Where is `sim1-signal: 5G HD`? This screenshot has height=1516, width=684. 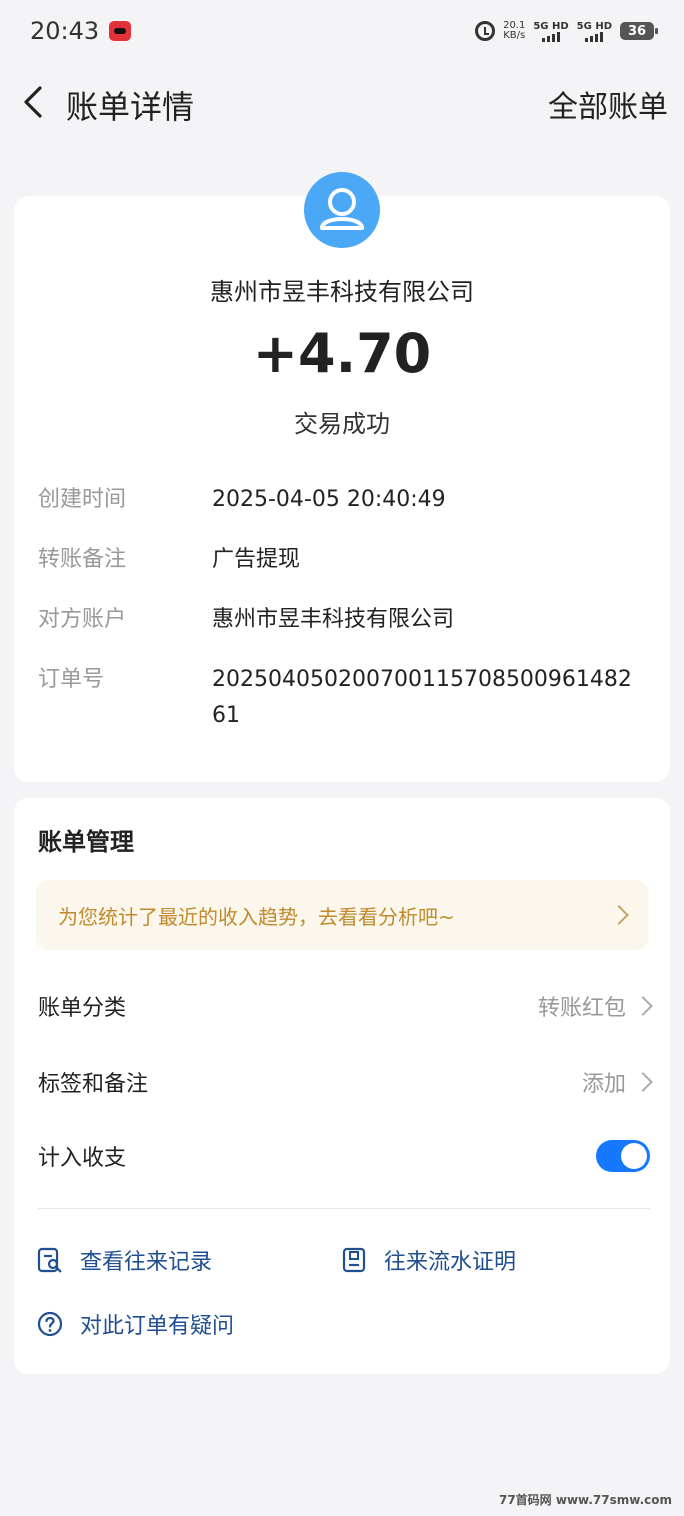 sim1-signal: 5G HD is located at coordinates (551, 31).